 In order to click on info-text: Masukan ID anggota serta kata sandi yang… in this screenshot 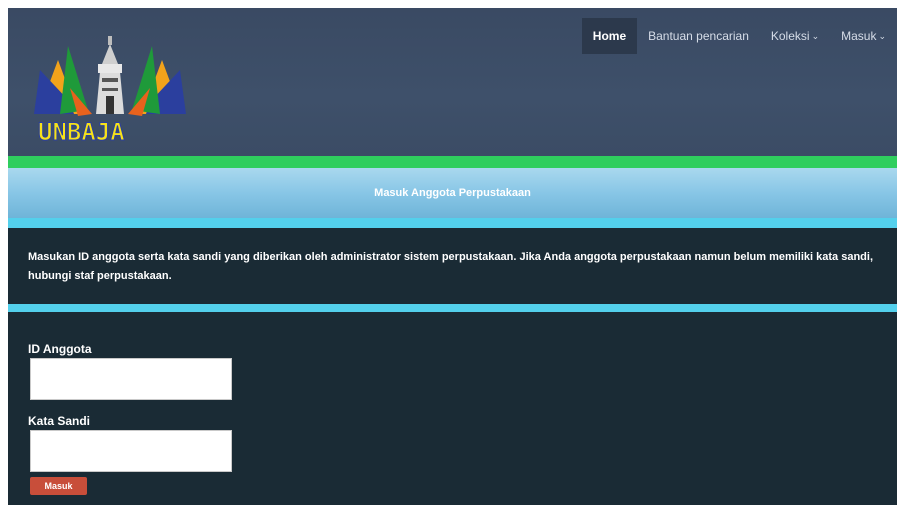, I will do `click(451, 266)`.